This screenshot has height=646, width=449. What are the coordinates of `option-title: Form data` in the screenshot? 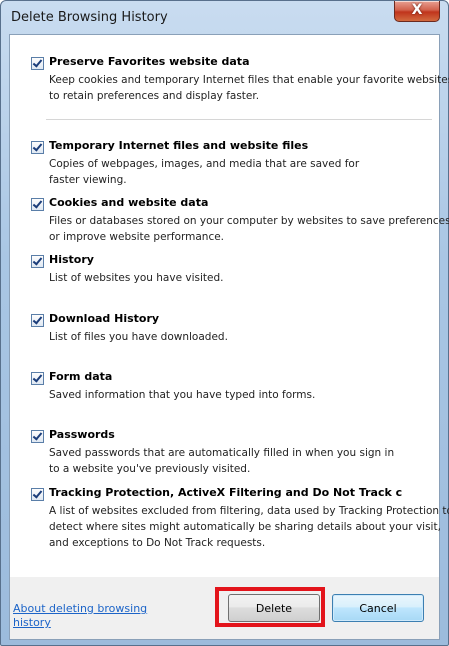 It's located at (81, 376).